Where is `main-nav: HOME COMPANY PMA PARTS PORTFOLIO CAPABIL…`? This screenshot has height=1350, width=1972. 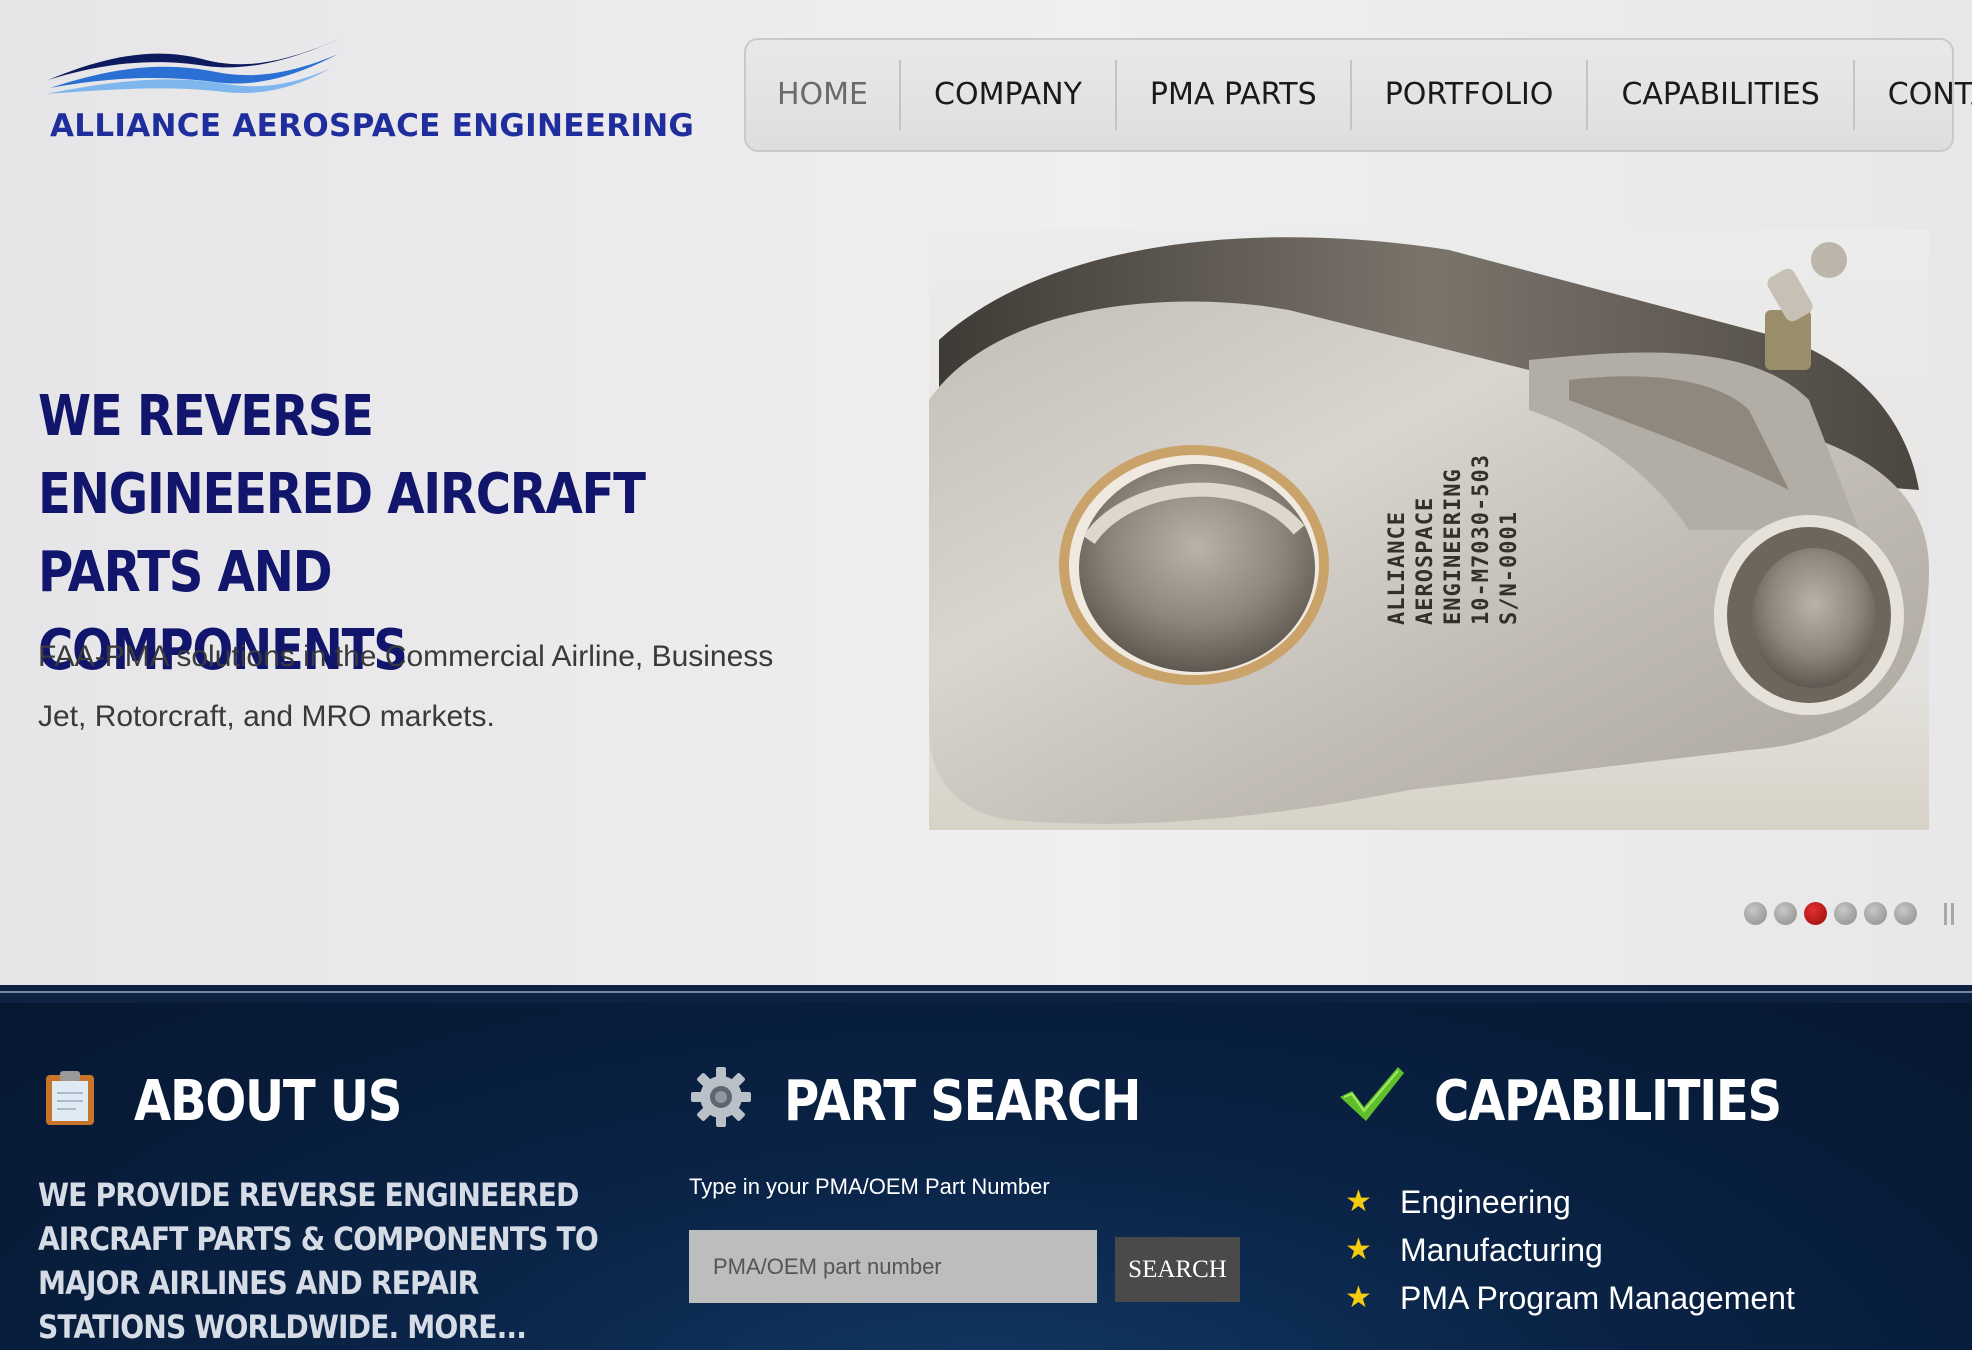
main-nav: HOME COMPANY PMA PARTS PORTFOLIO CAPABIL… is located at coordinates (1358, 95).